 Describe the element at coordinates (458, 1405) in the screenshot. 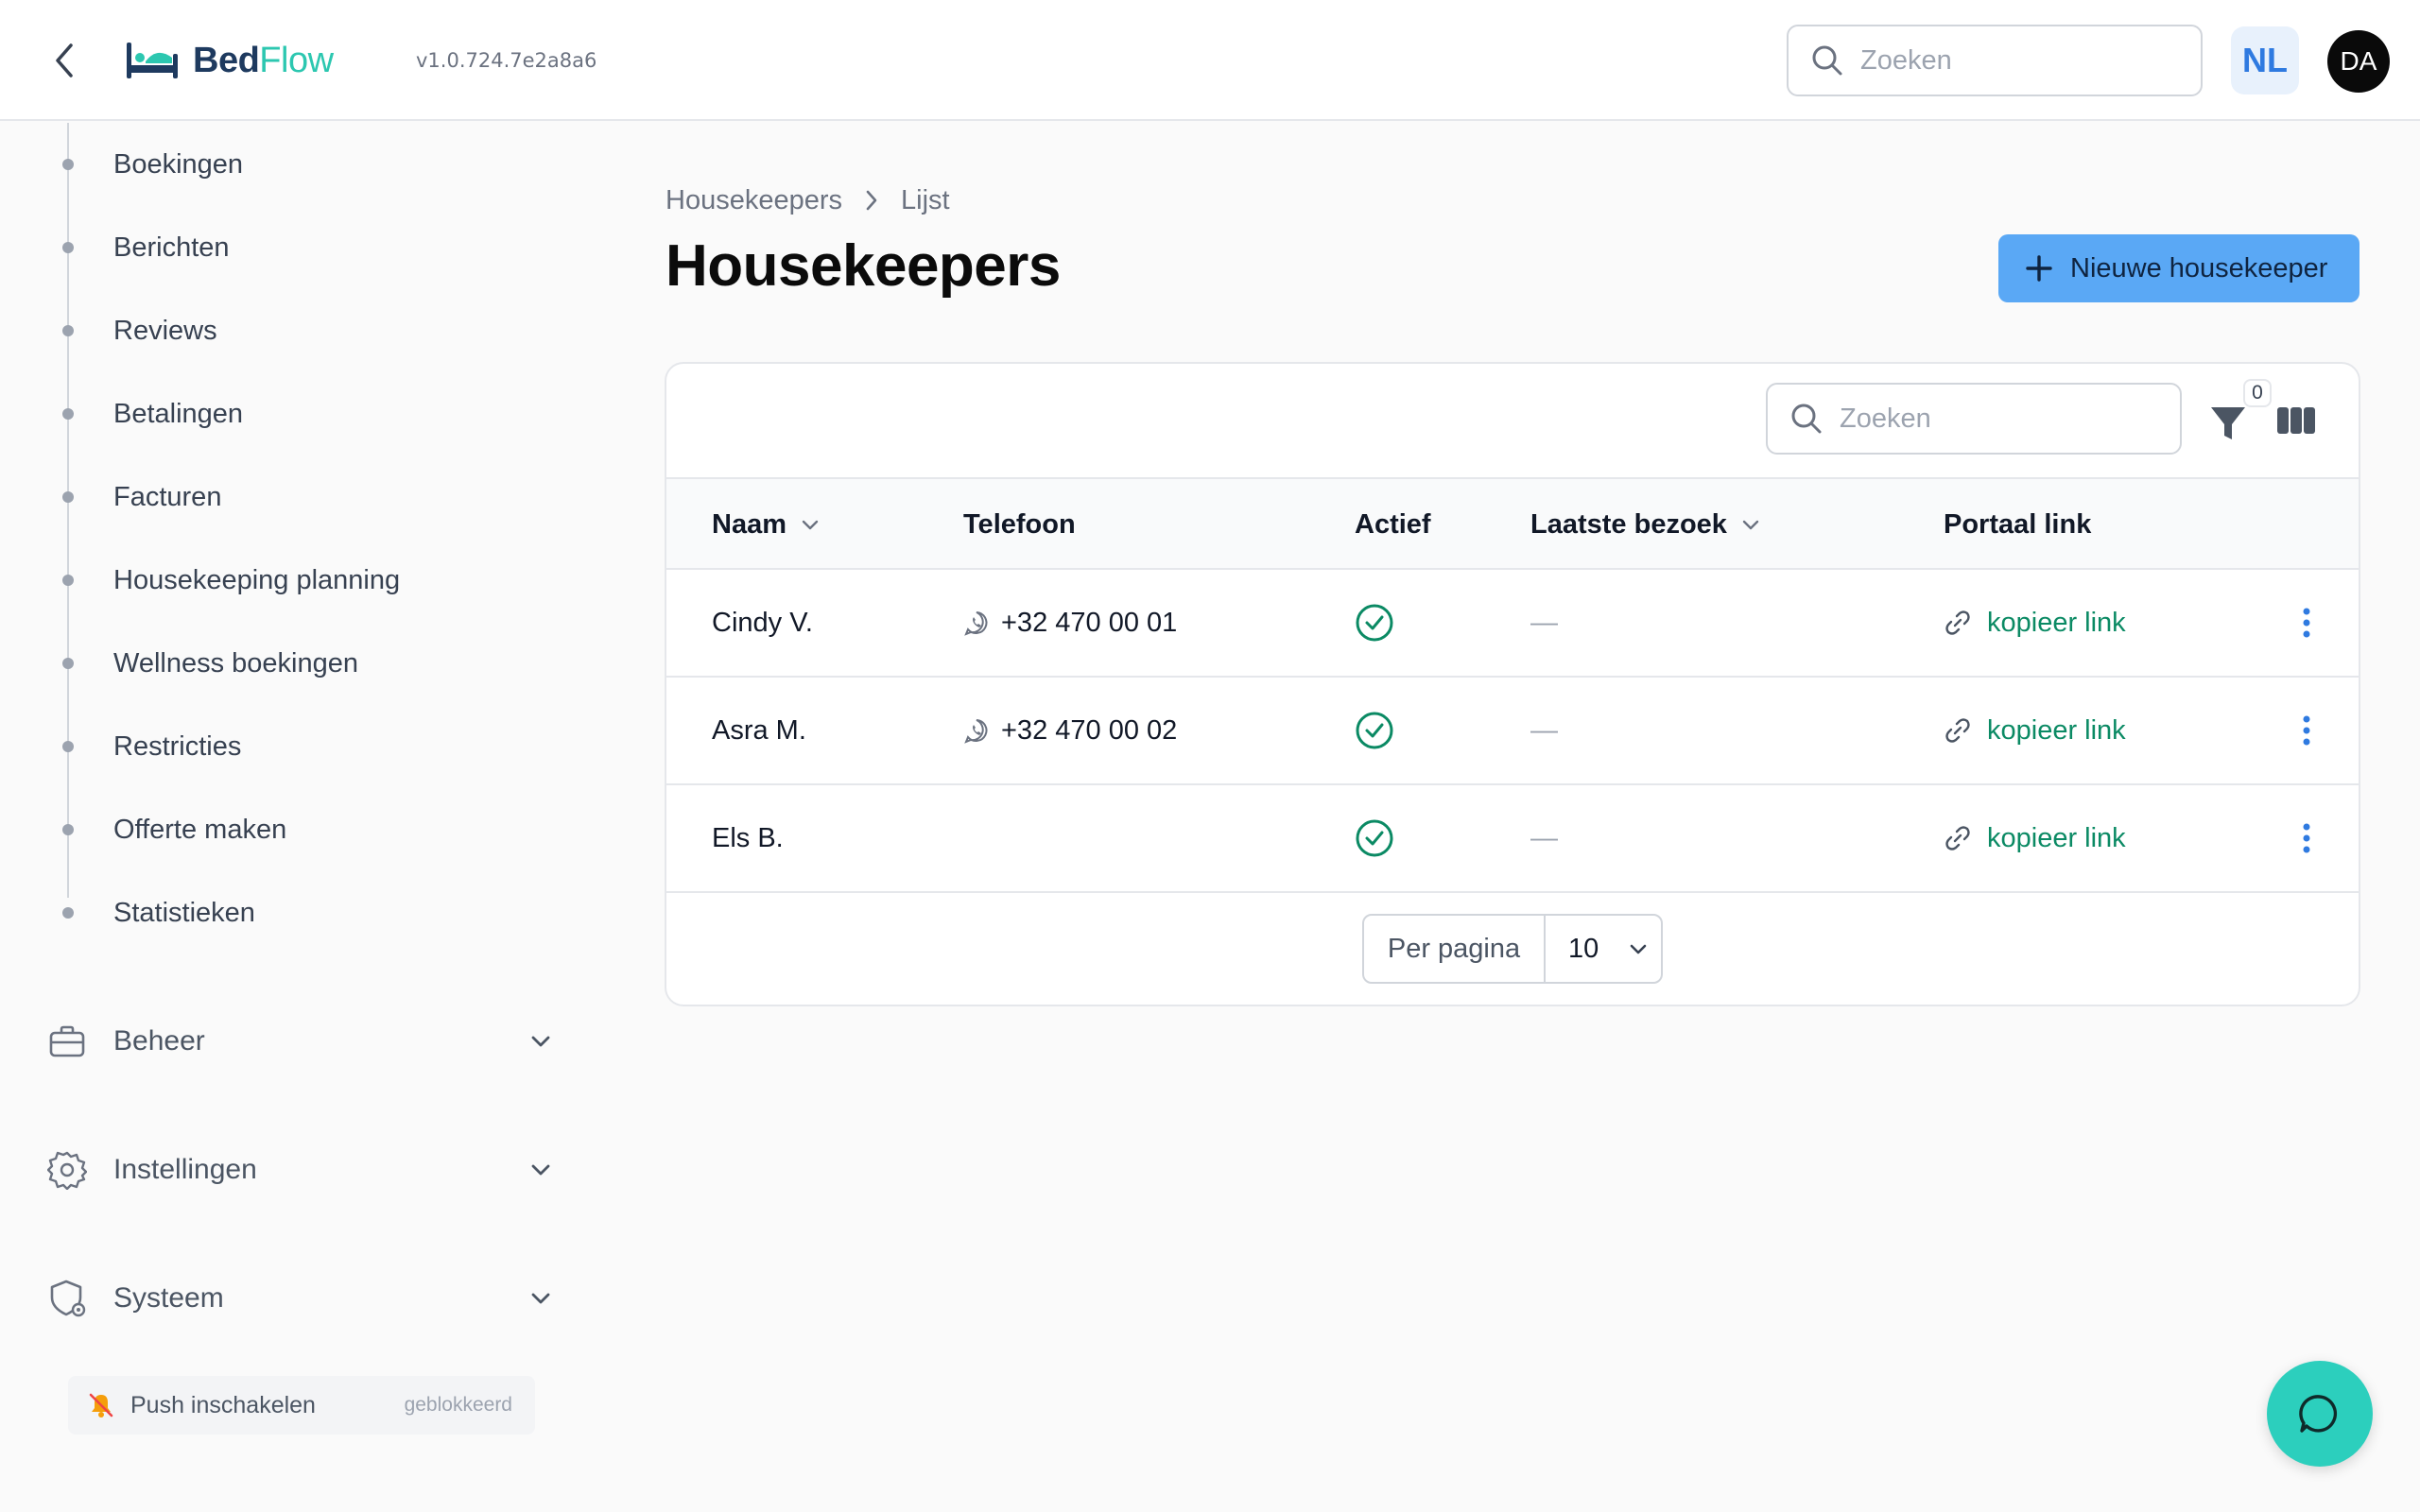

I see `push-status: geblokkeerd` at that location.